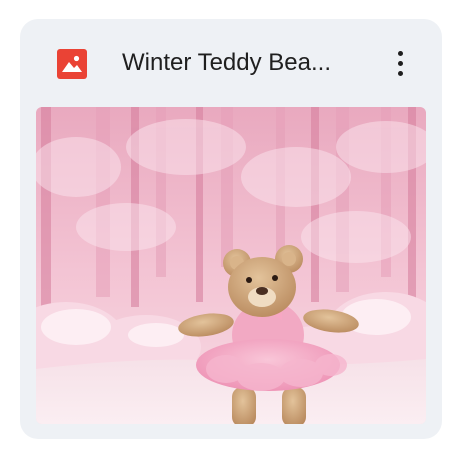  Describe the element at coordinates (400, 53) in the screenshot. I see `more-vert-icon` at that location.